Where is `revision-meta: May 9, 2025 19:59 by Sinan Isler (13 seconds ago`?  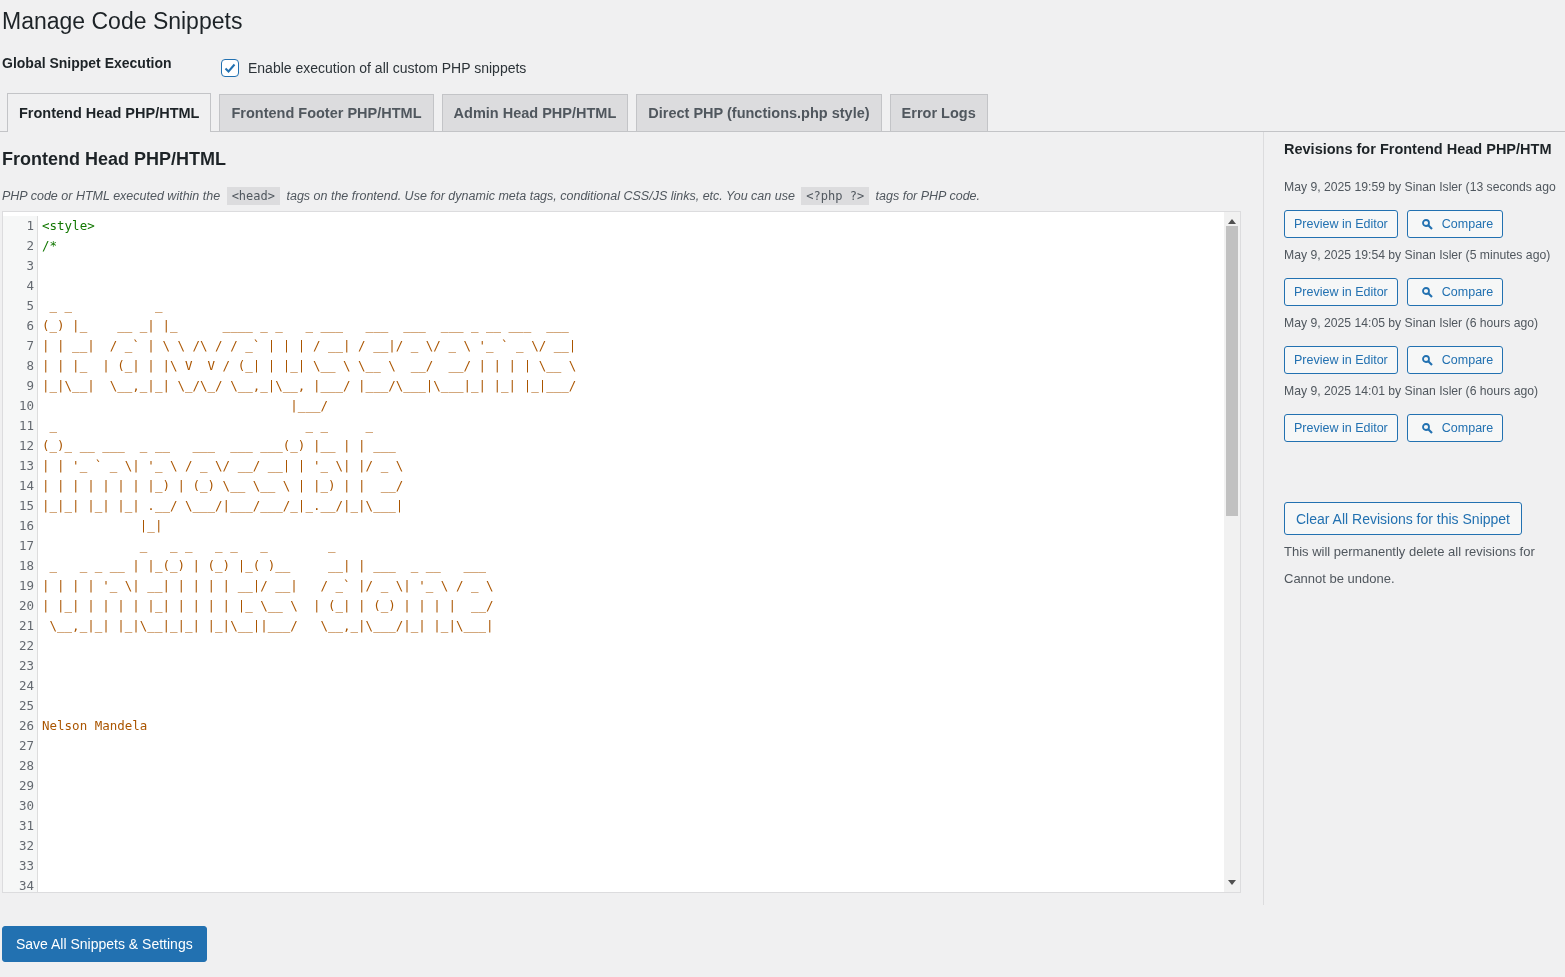
revision-meta: May 9, 2025 19:59 by Sinan Isler (13 seconds ago is located at coordinates (1420, 187).